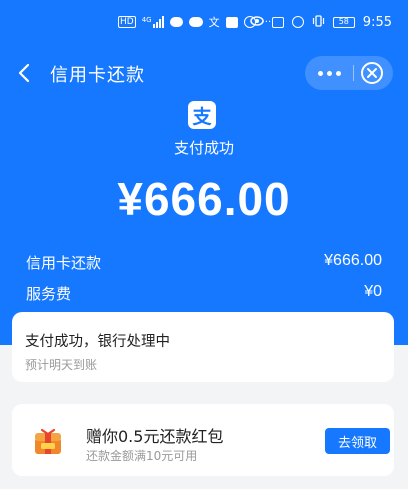 The width and height of the screenshot is (408, 489). Describe the element at coordinates (203, 148) in the screenshot. I see `payment-status-text: 支付成功` at that location.